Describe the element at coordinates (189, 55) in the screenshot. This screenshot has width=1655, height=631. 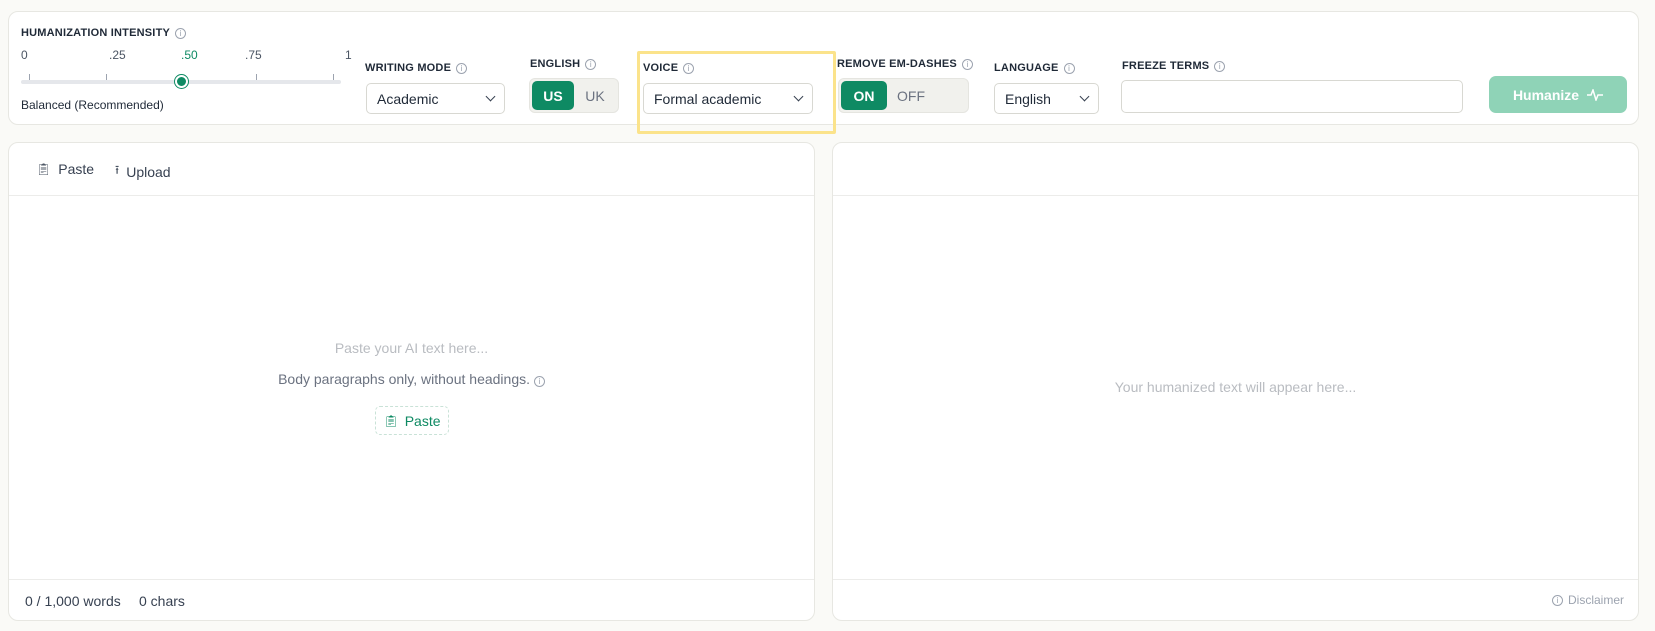
I see `tick-label: .50` at that location.